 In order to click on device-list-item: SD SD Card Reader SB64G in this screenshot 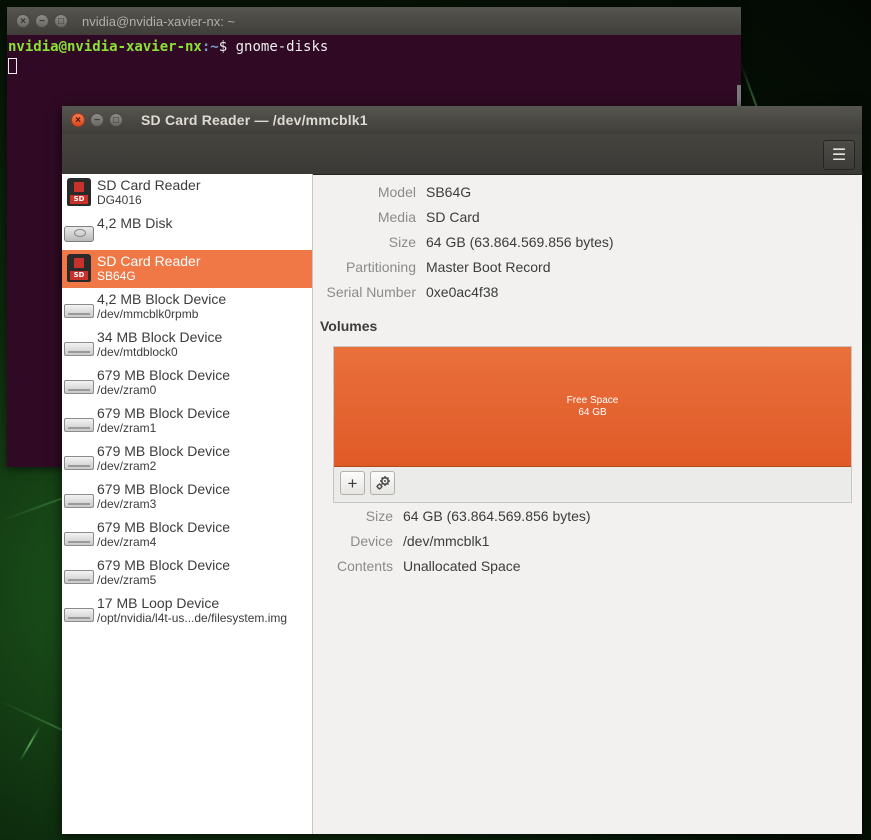, I will do `click(187, 269)`.